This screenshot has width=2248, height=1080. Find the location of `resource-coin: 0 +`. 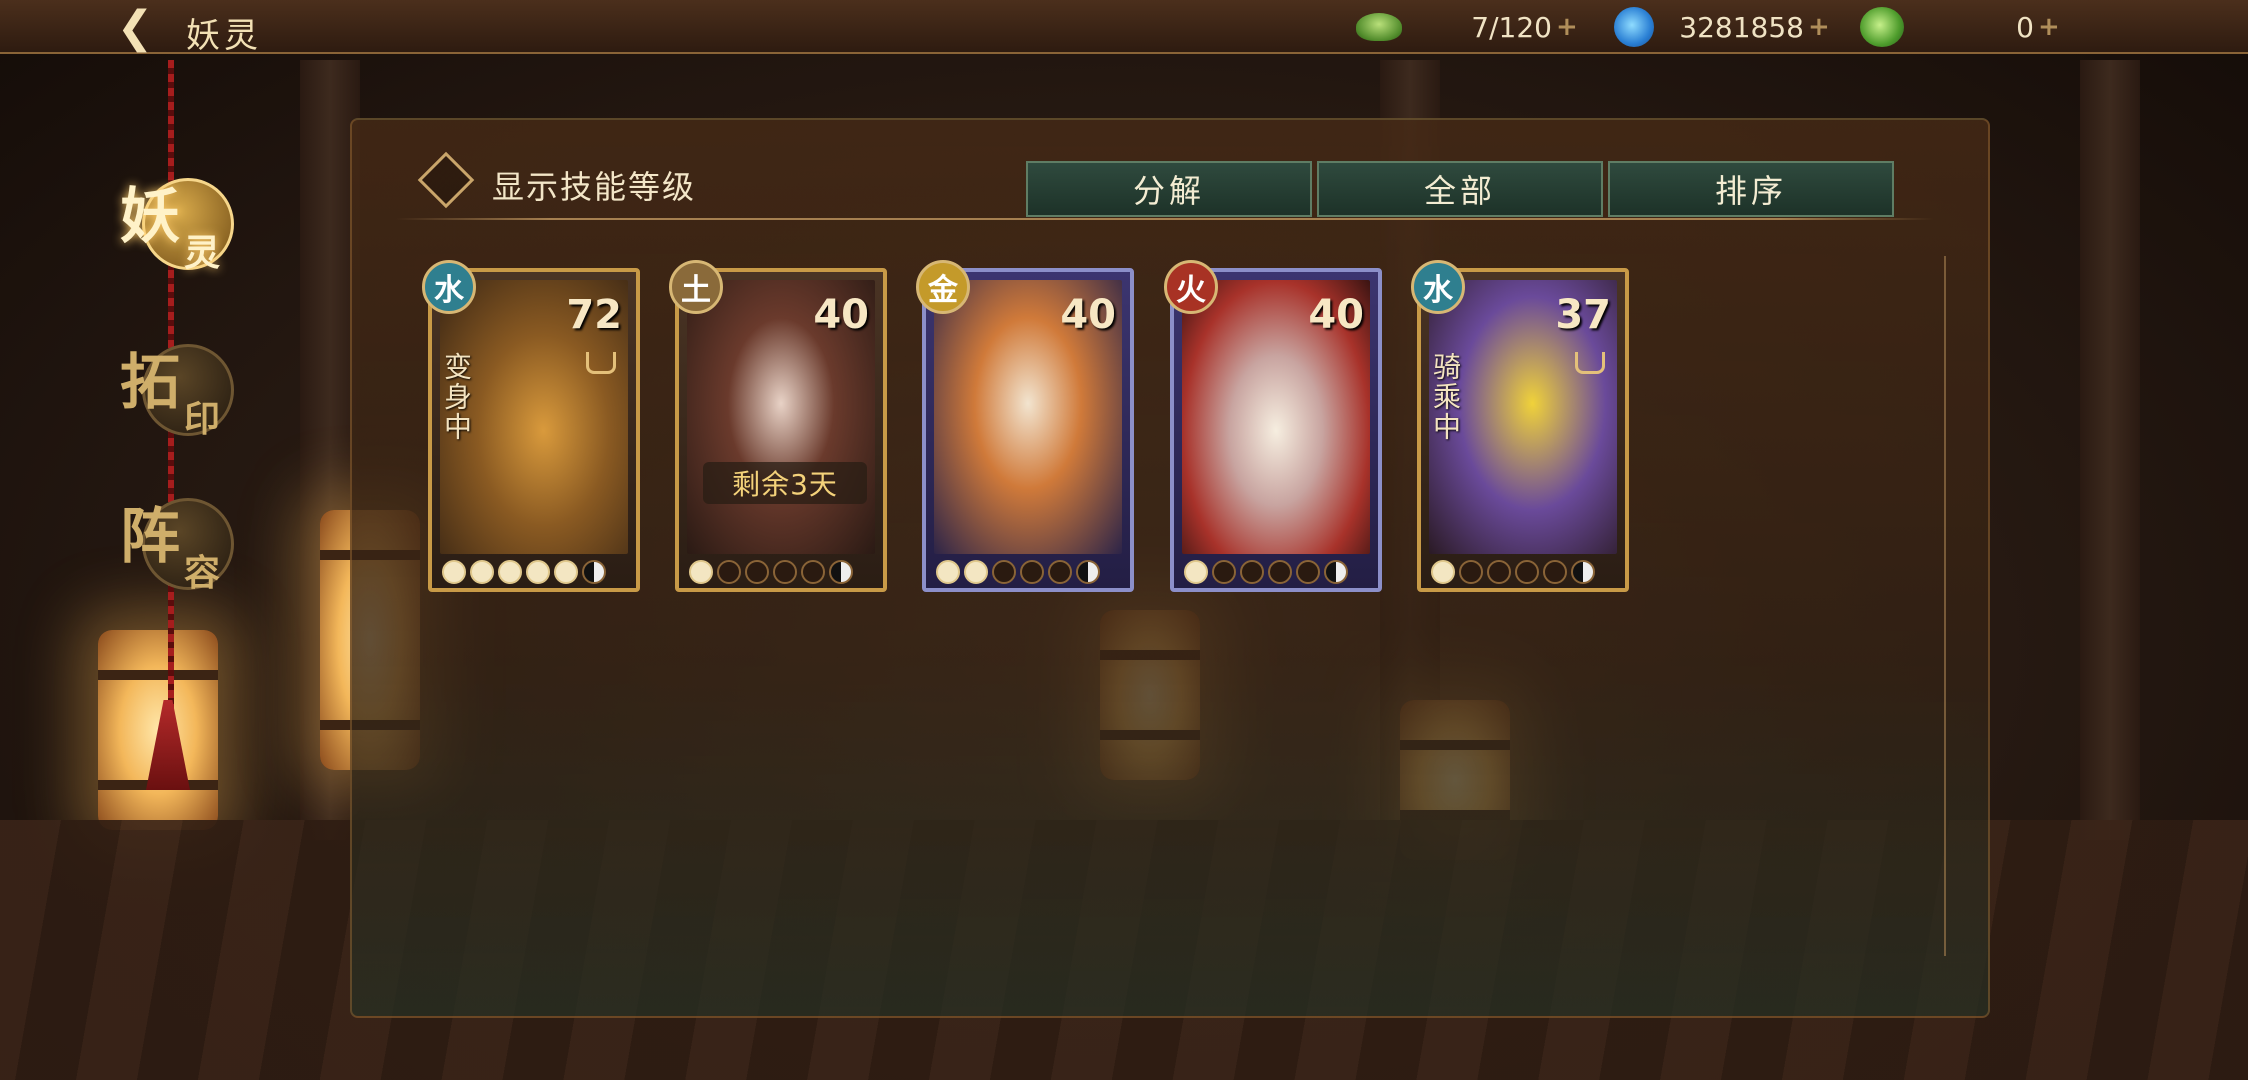

resource-coin: 0 + is located at coordinates (1965, 27).